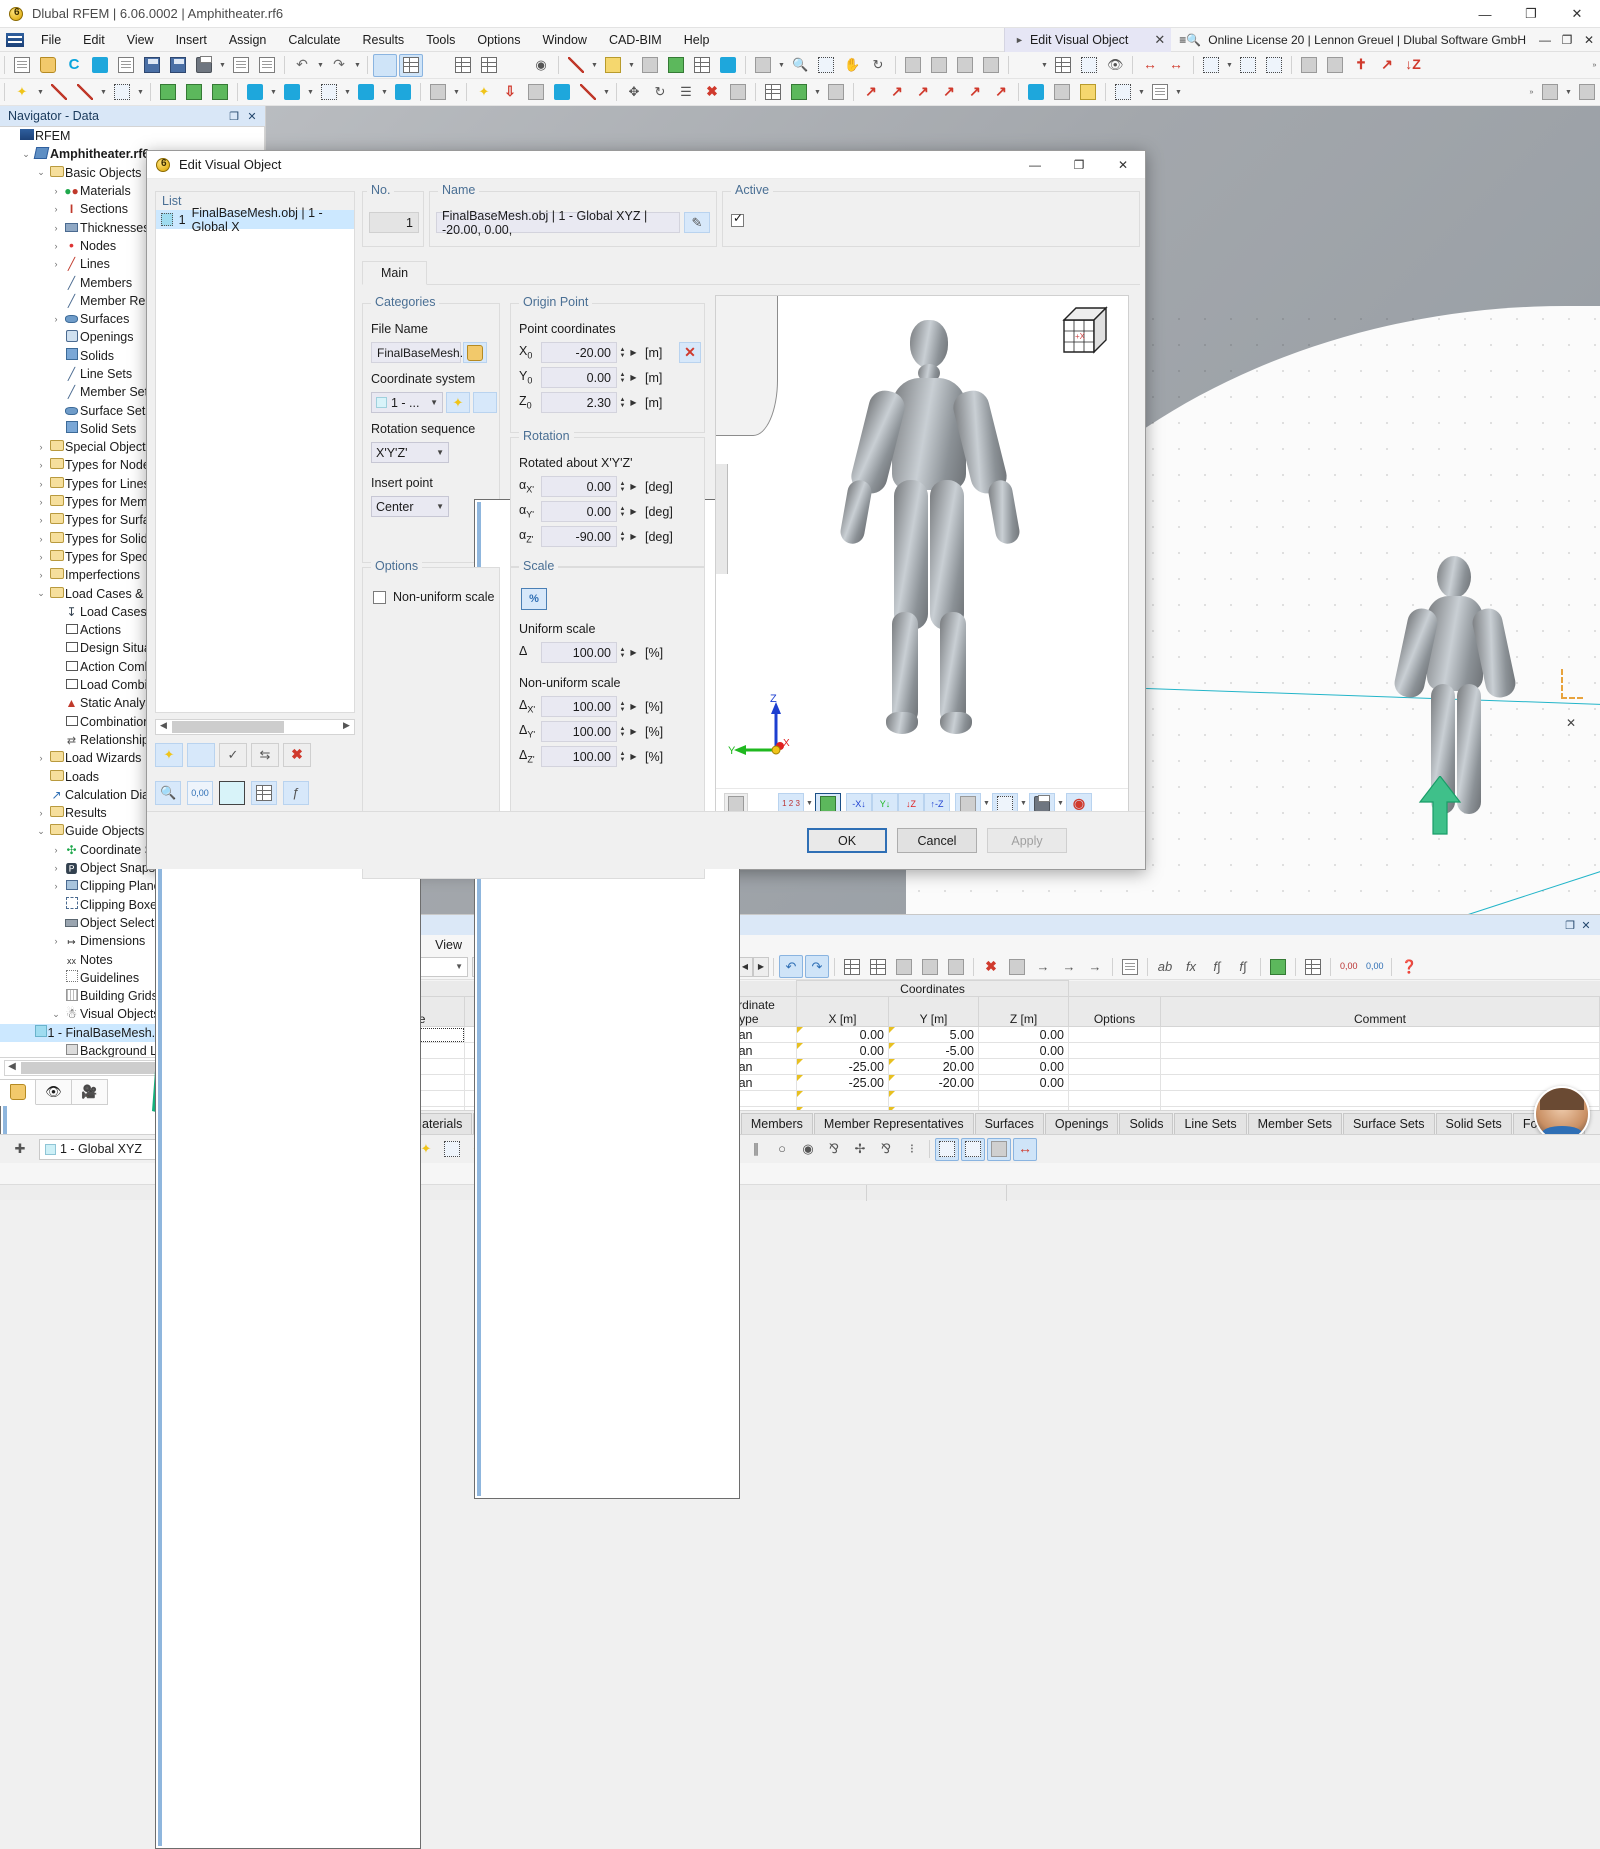  I want to click on result-anim-button: ↗, so click(1001, 92).